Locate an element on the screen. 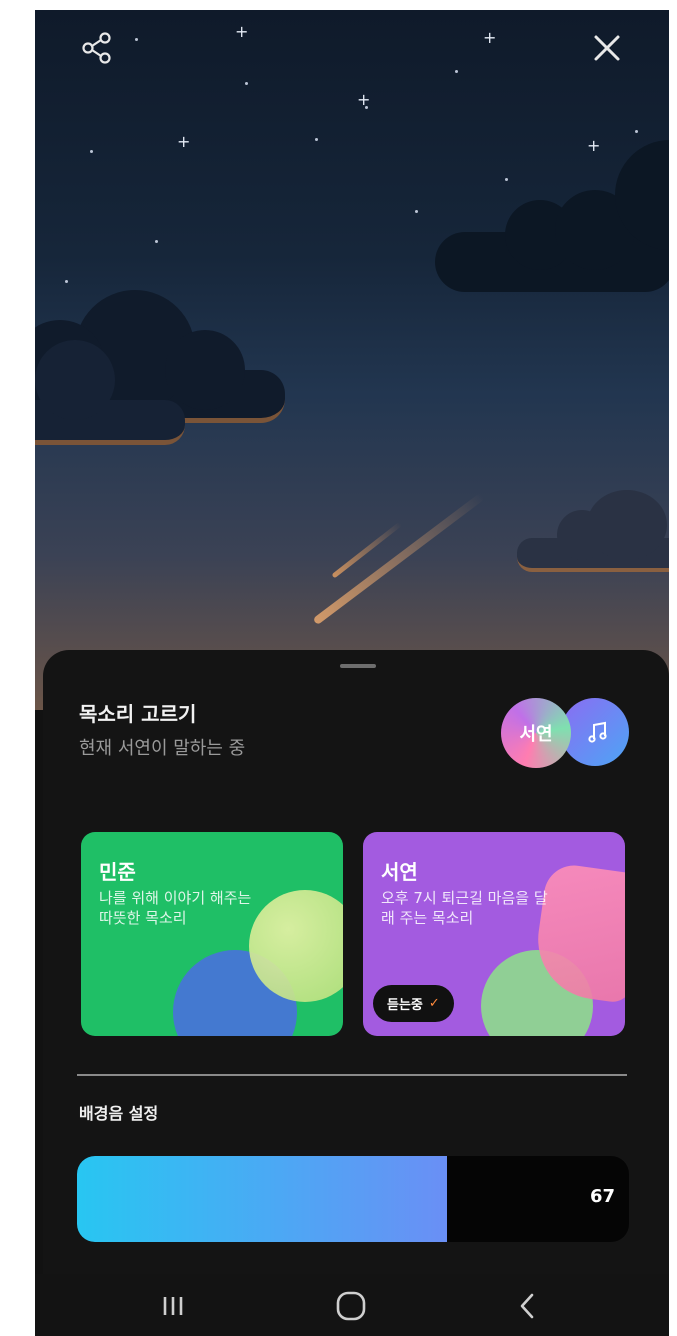 This screenshot has width=677, height=1336. slider-fill is located at coordinates (262, 1199).